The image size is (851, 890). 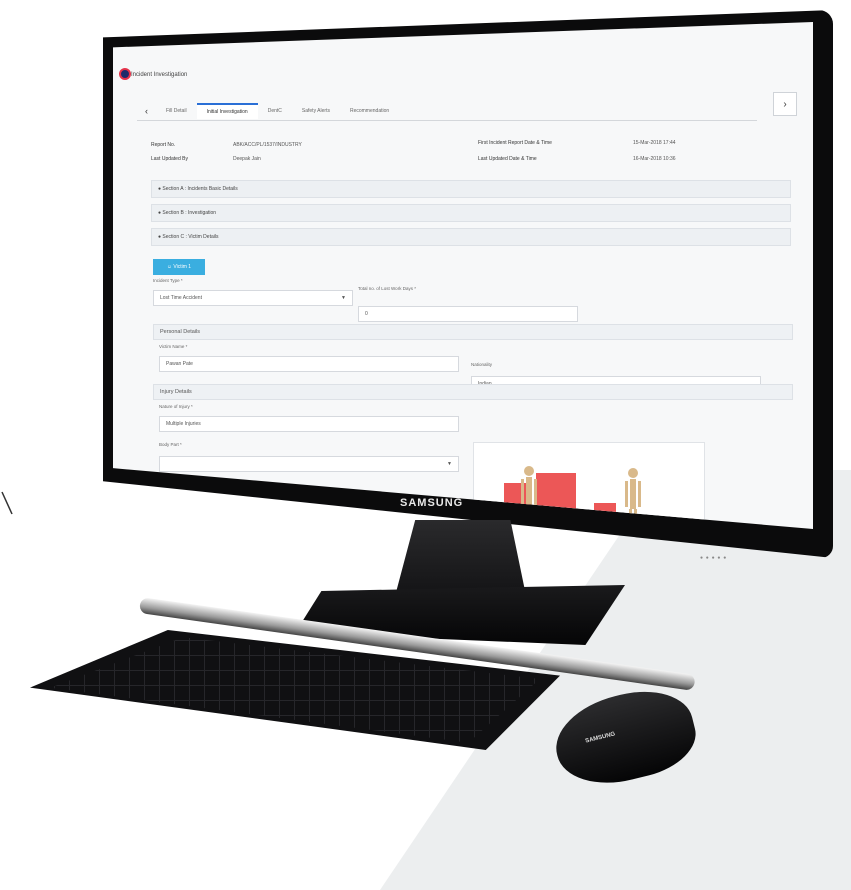 I want to click on body-part-select: ▼, so click(x=309, y=464).